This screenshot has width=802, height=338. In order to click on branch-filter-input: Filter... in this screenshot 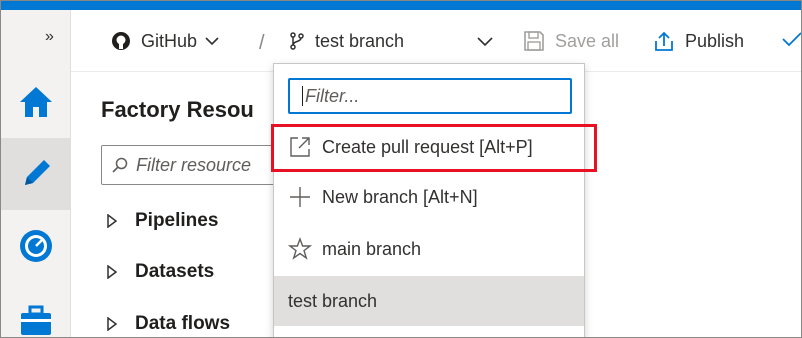, I will do `click(430, 96)`.